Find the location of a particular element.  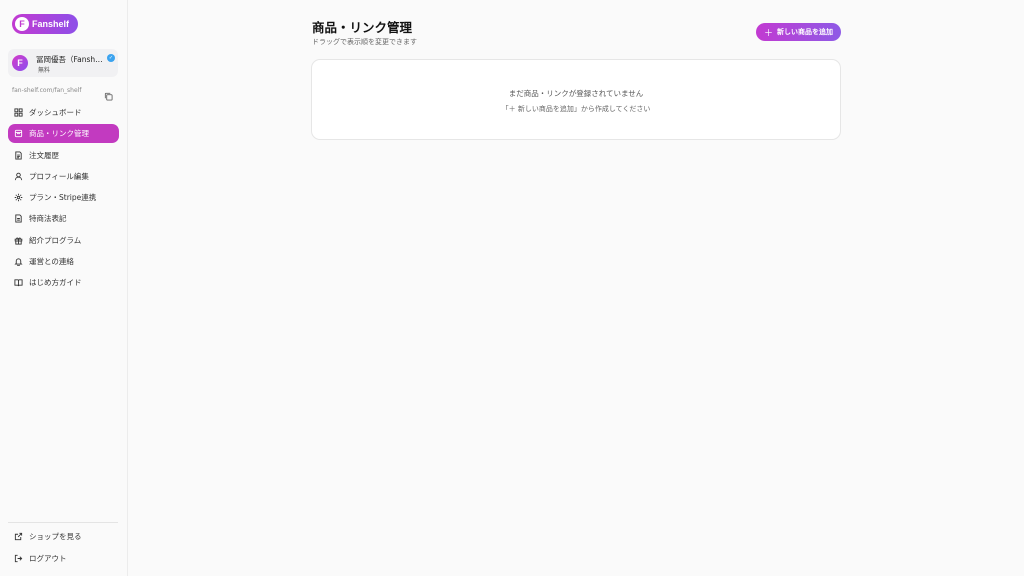

plus-icon: ＋ is located at coordinates (768, 32).